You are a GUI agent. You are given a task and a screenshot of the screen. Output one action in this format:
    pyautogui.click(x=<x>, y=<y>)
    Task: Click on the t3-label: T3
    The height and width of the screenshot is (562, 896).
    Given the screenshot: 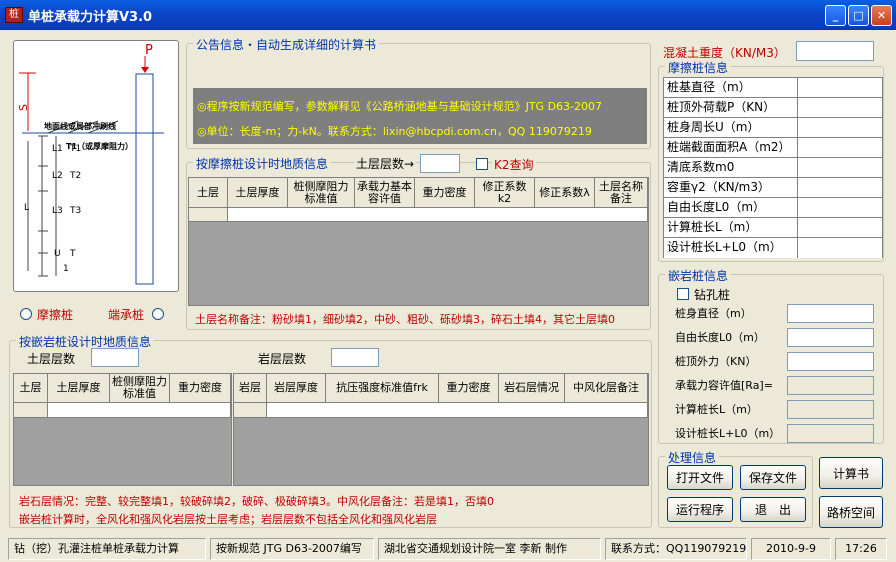 What is the action you would take?
    pyautogui.click(x=76, y=211)
    